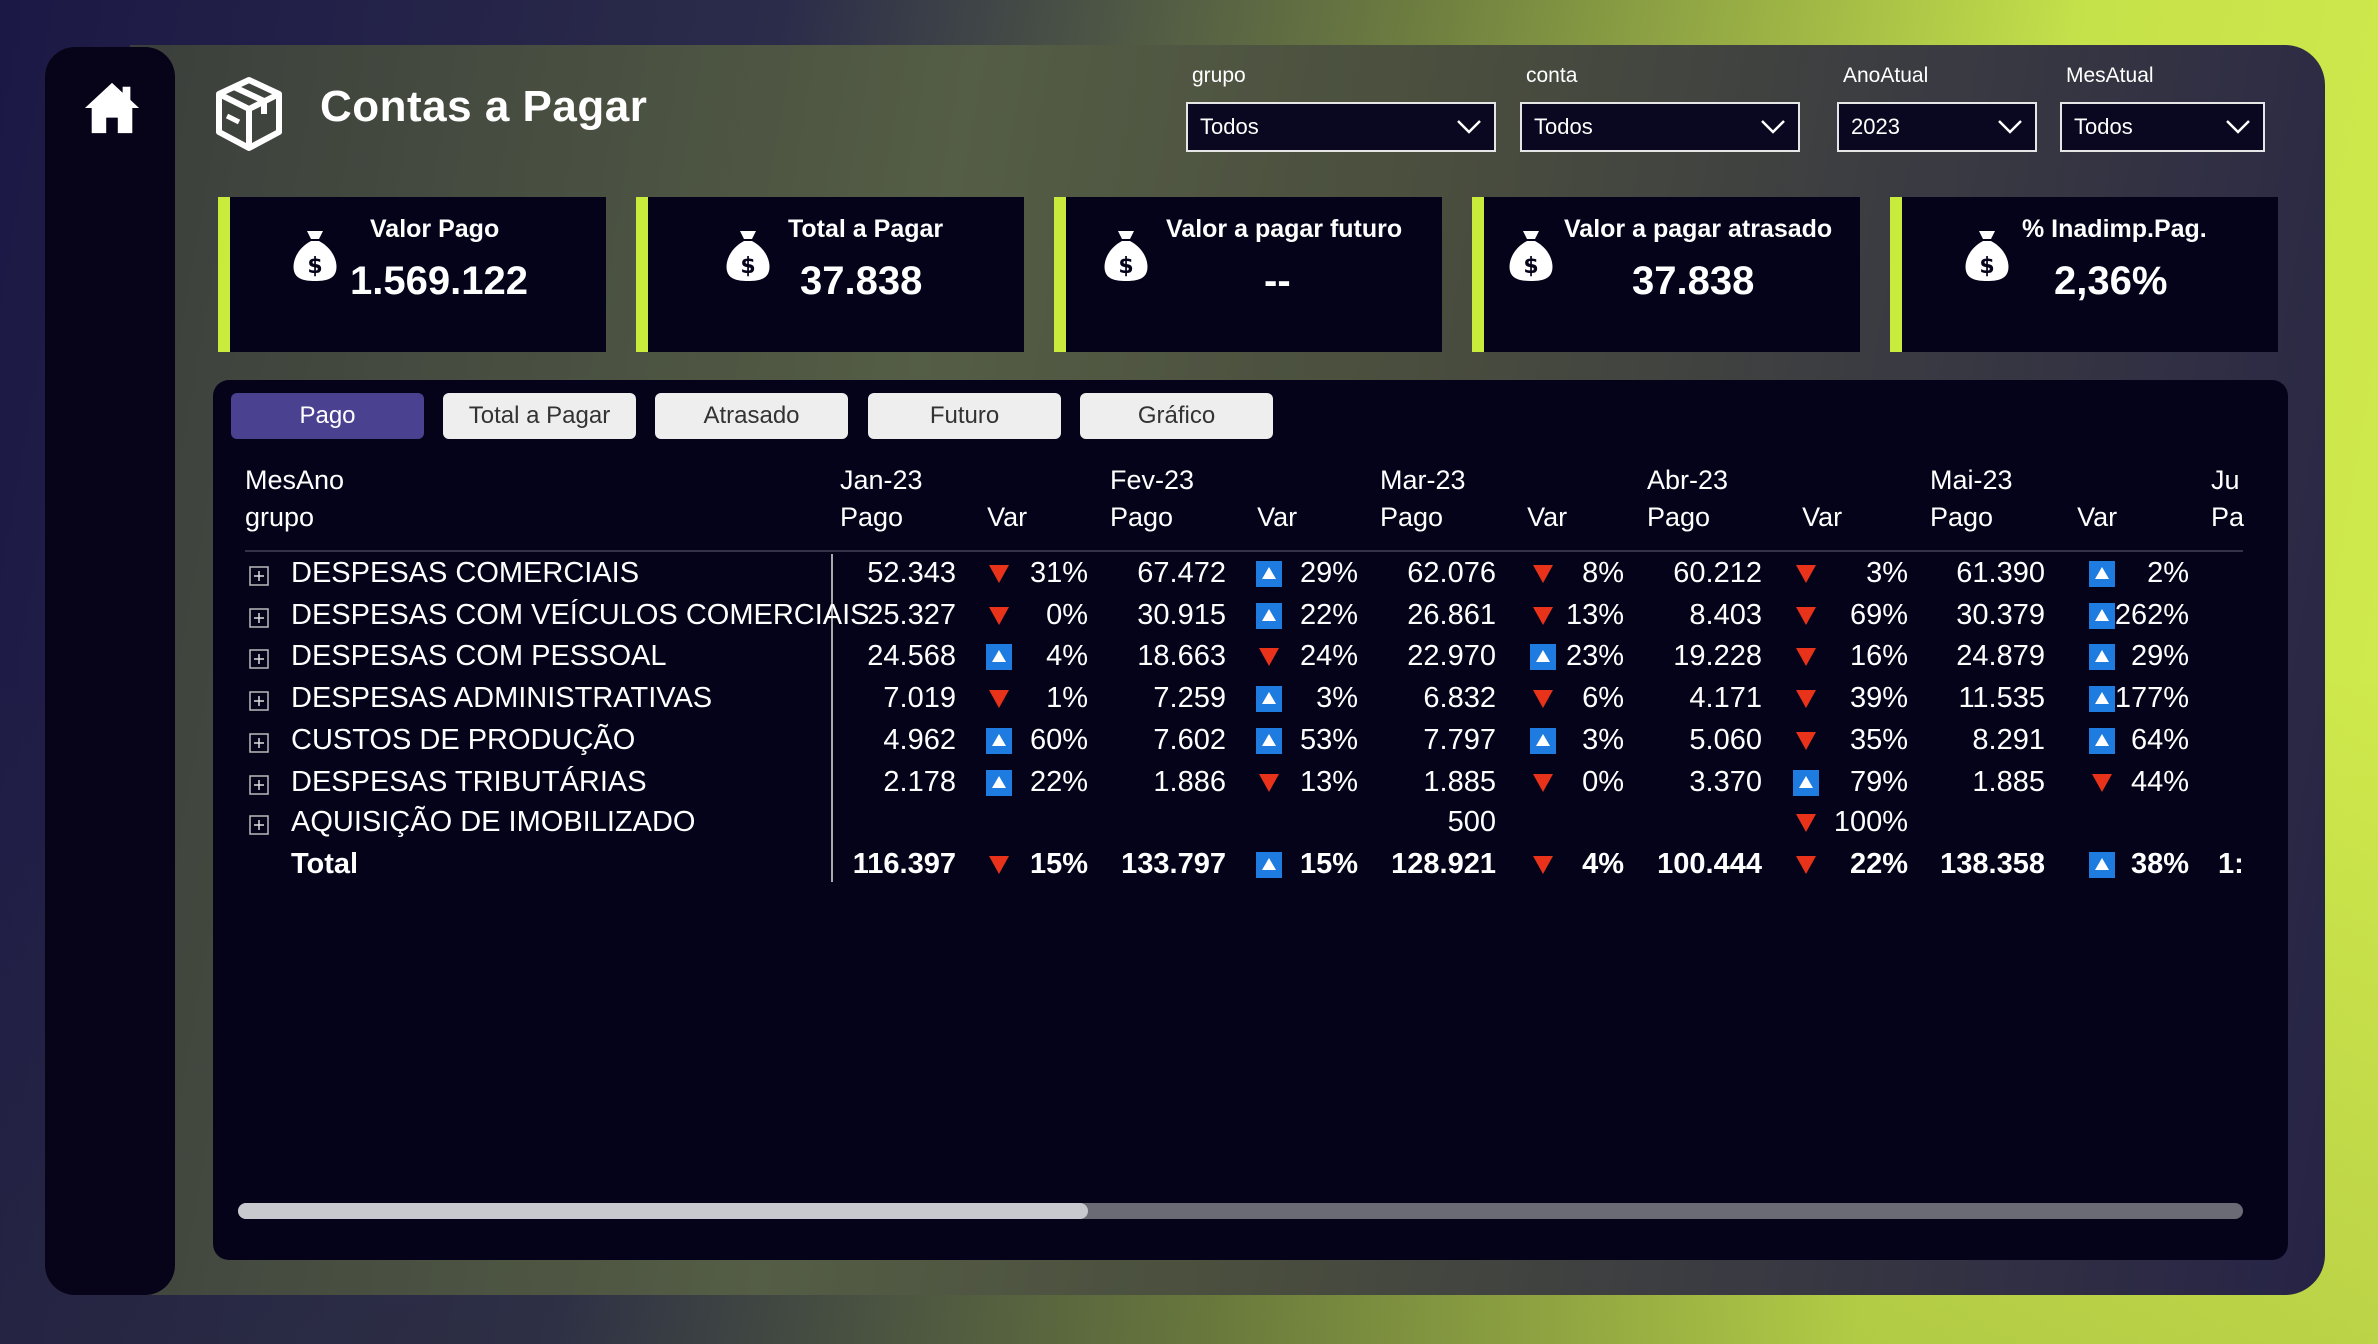 The width and height of the screenshot is (2378, 1344). Describe the element at coordinates (469, 782) in the screenshot. I see `row-group-name: DESPESAS TRIBUTÁRIAS` at that location.